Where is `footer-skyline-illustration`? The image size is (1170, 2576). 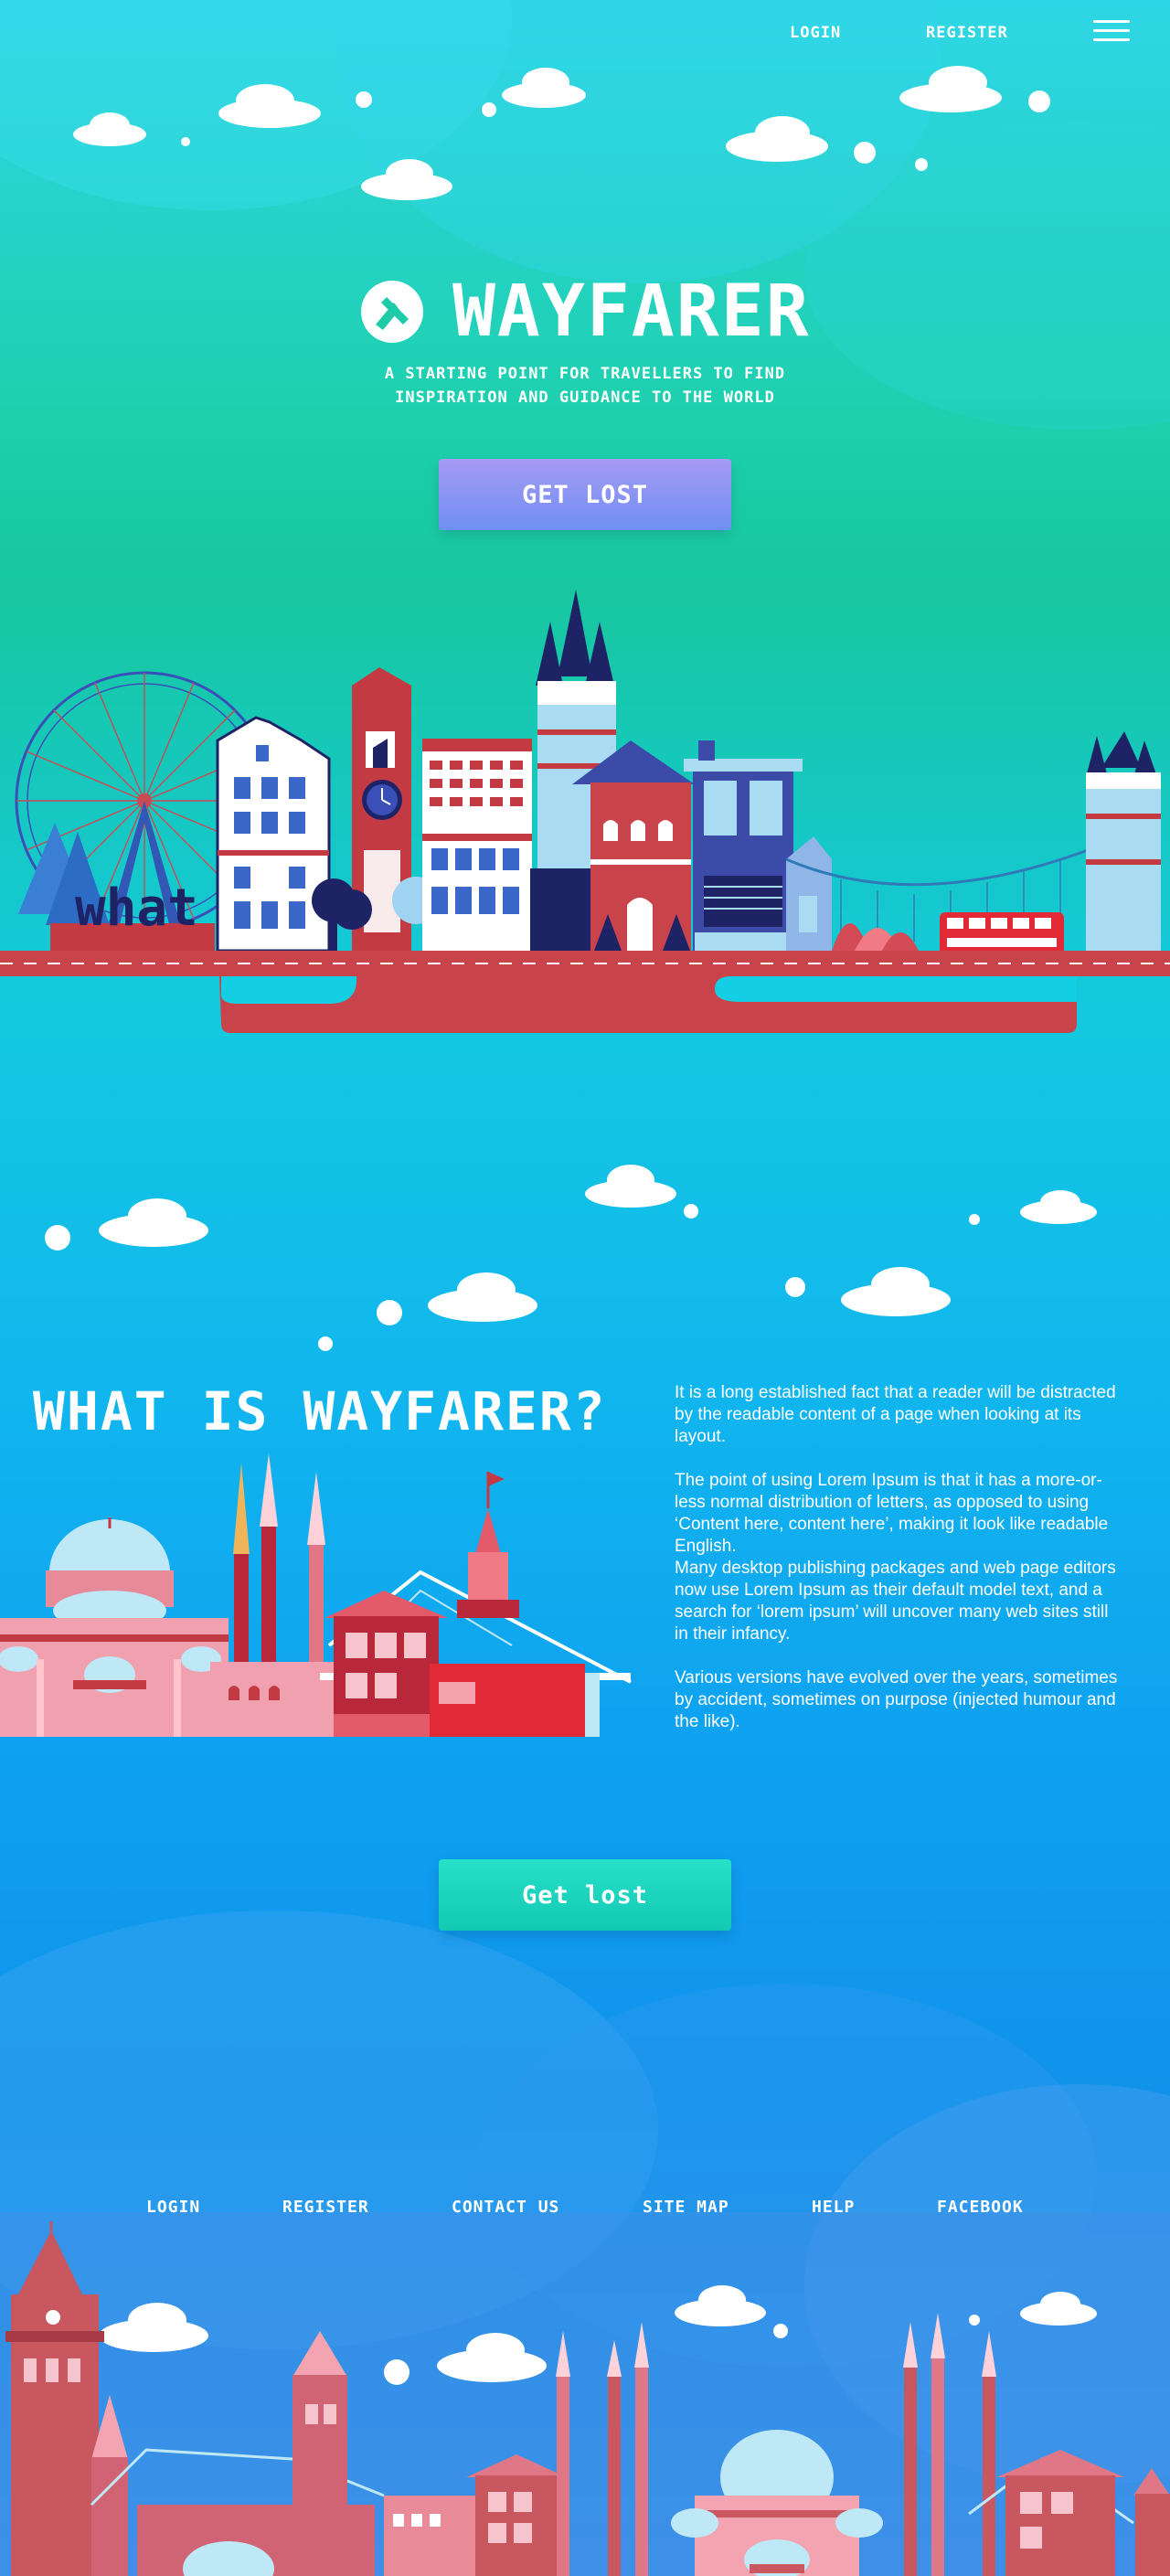
footer-skyline-illustration is located at coordinates (588, 2398).